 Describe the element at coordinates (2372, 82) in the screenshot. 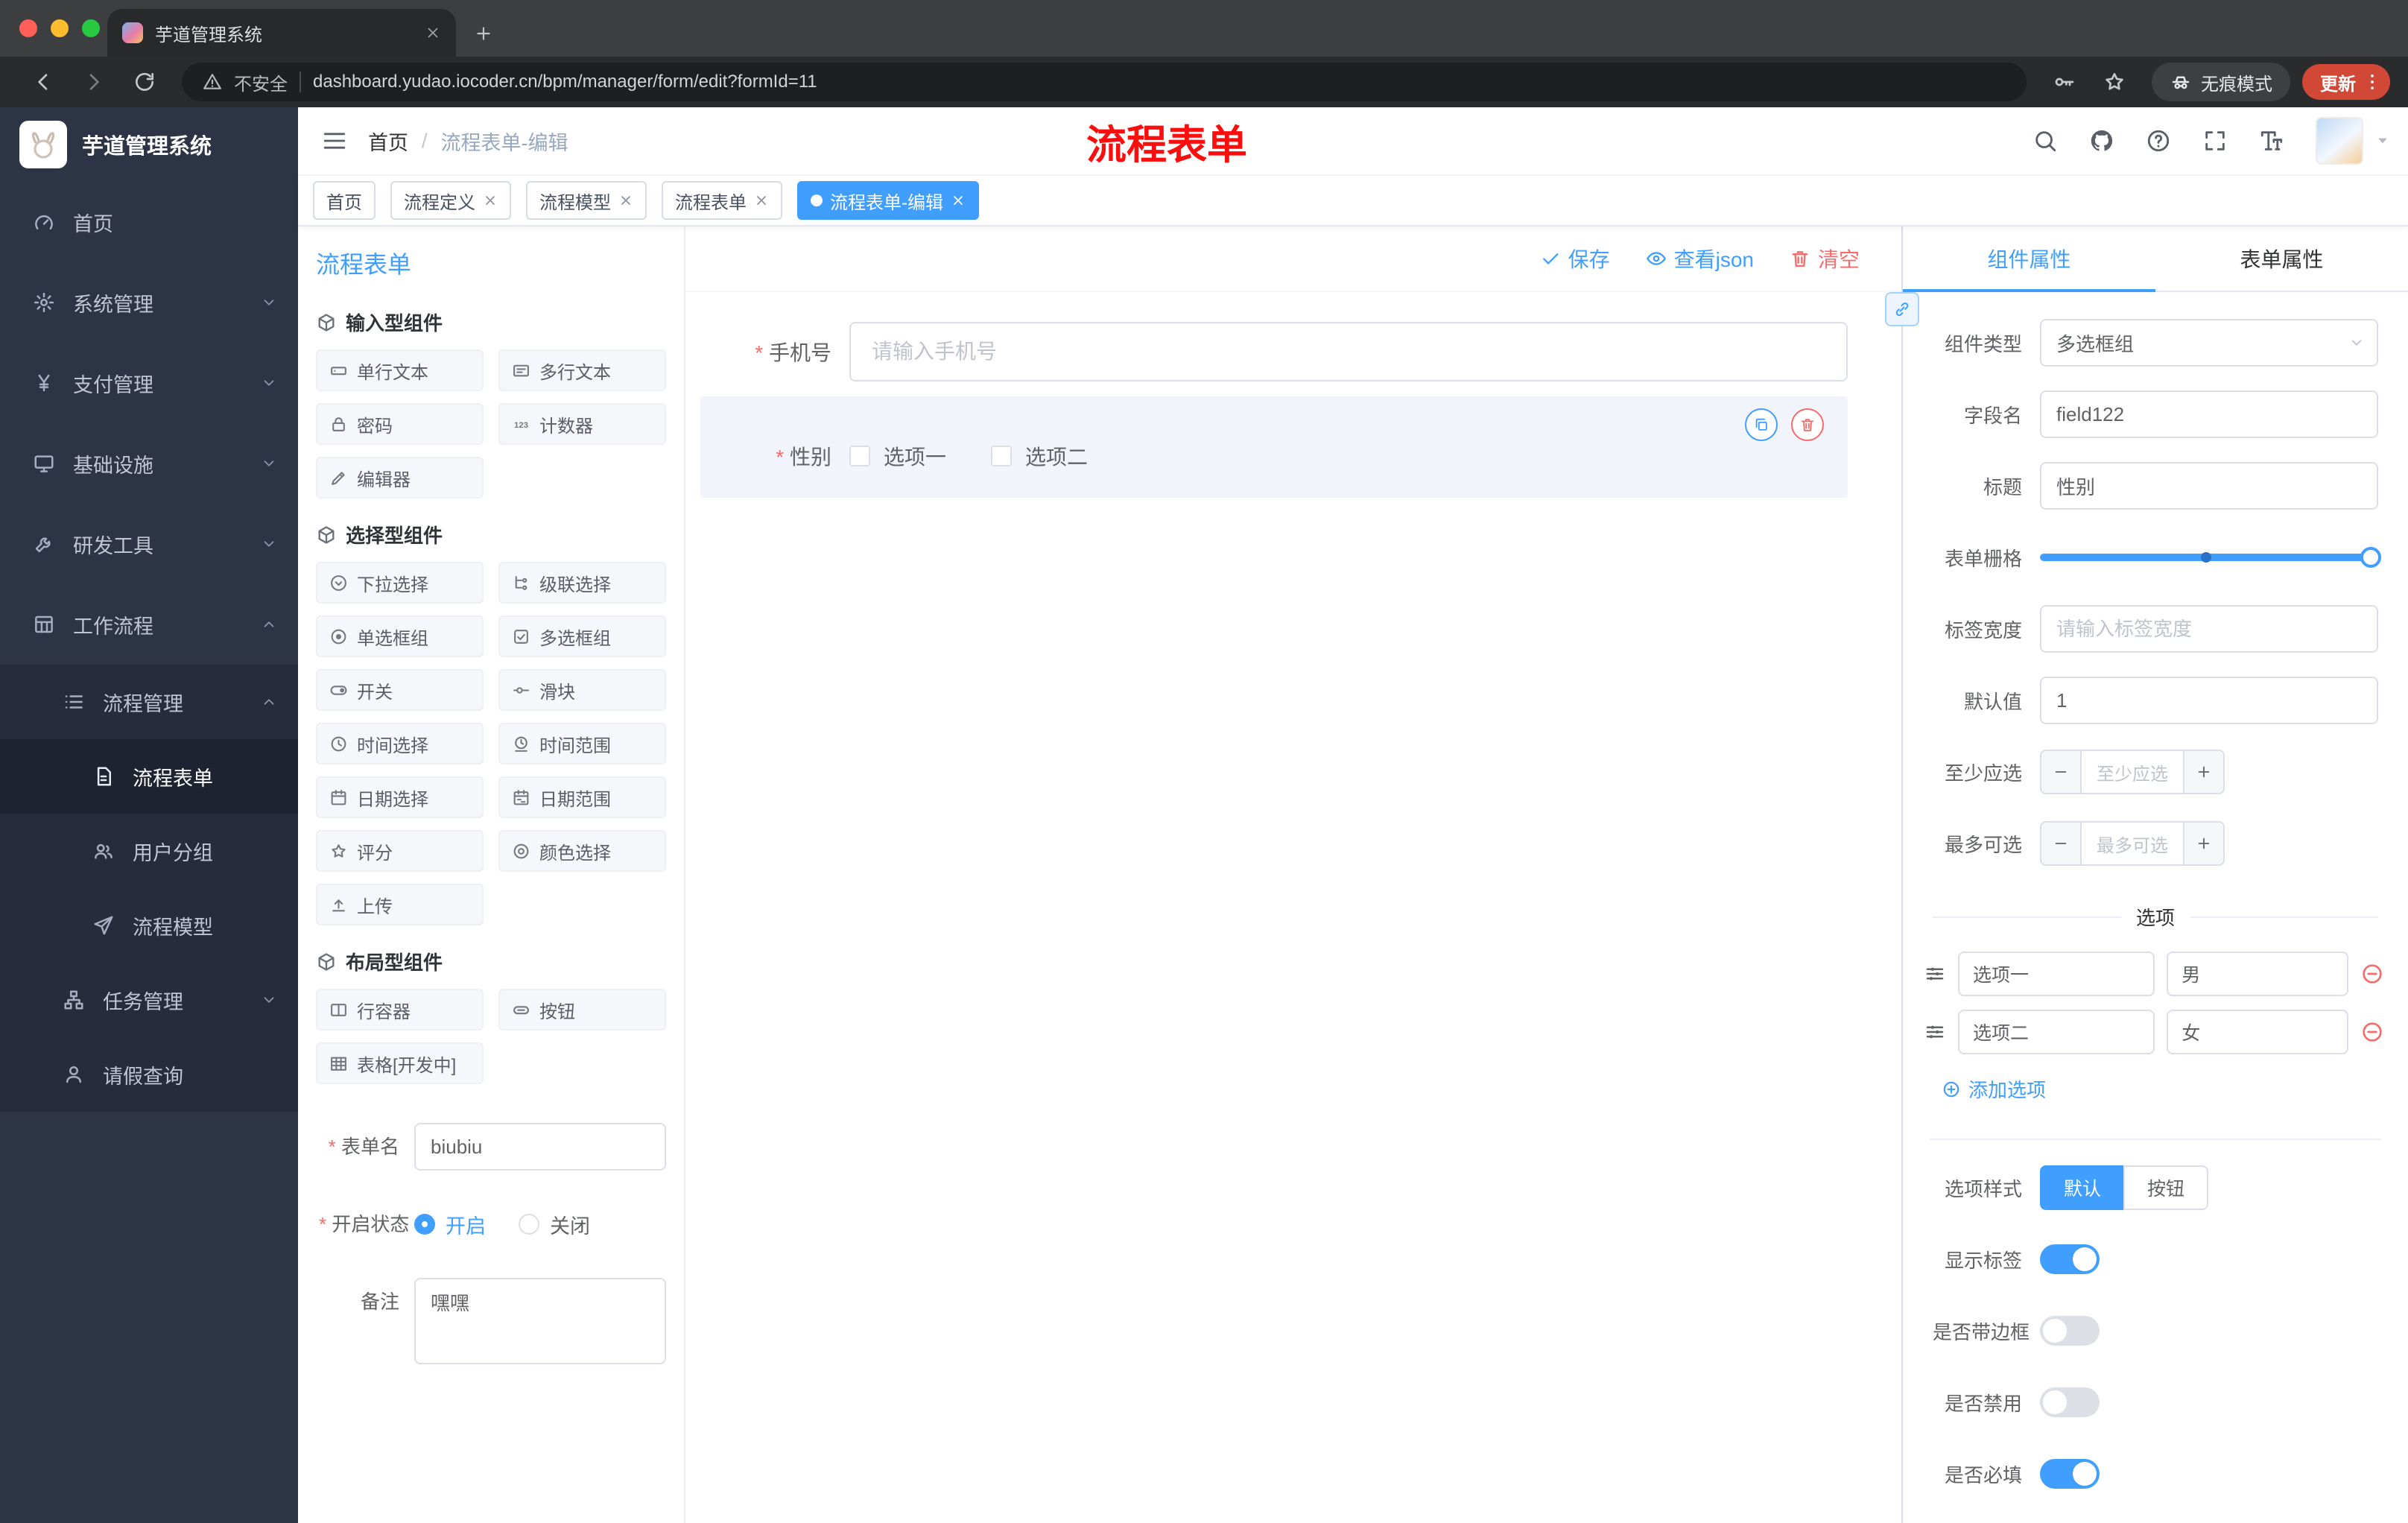

I see `browser-menu-icon` at that location.